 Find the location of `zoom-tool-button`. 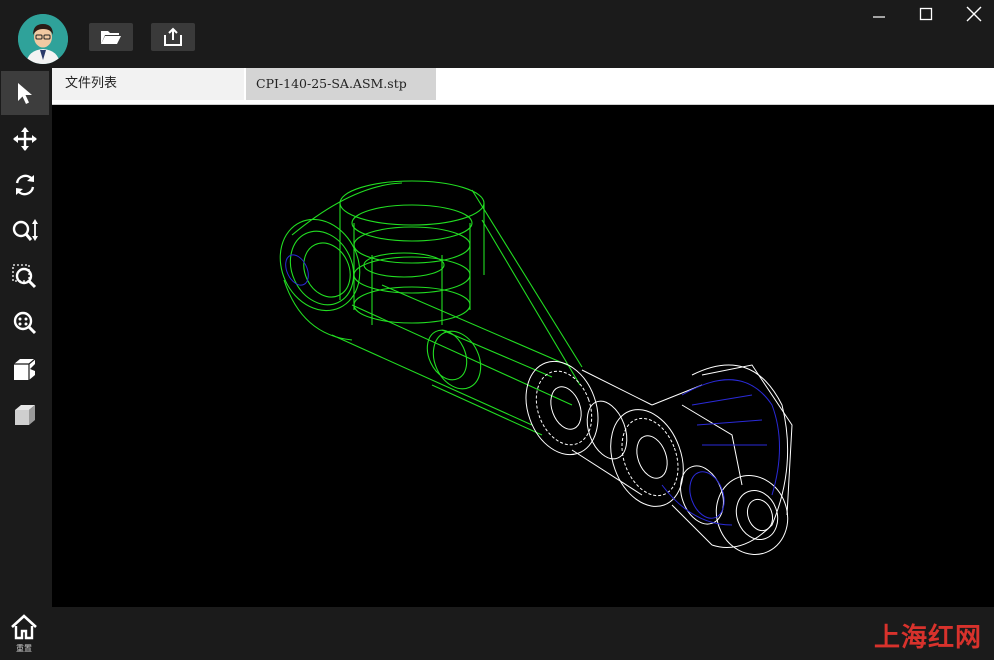

zoom-tool-button is located at coordinates (25, 231).